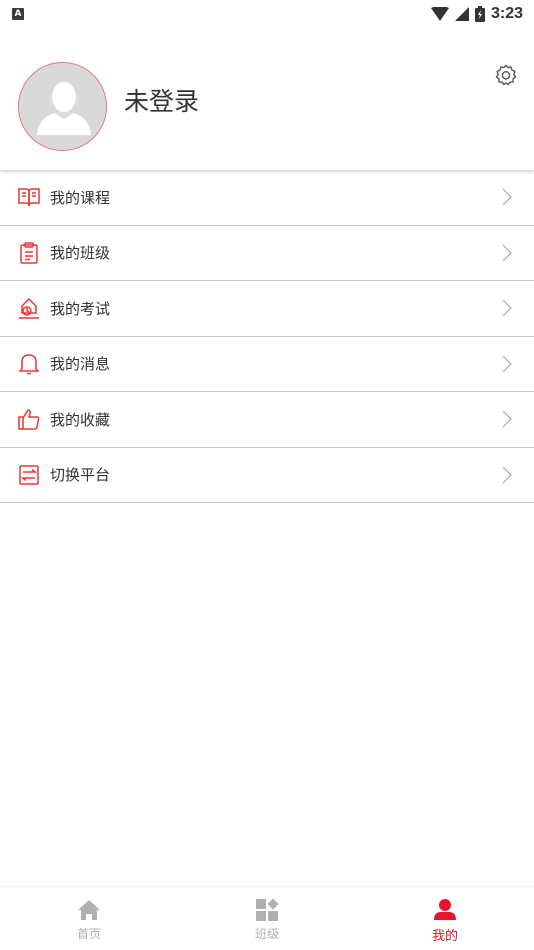  Describe the element at coordinates (80, 364) in the screenshot. I see `menu-item-label: 我的消息` at that location.